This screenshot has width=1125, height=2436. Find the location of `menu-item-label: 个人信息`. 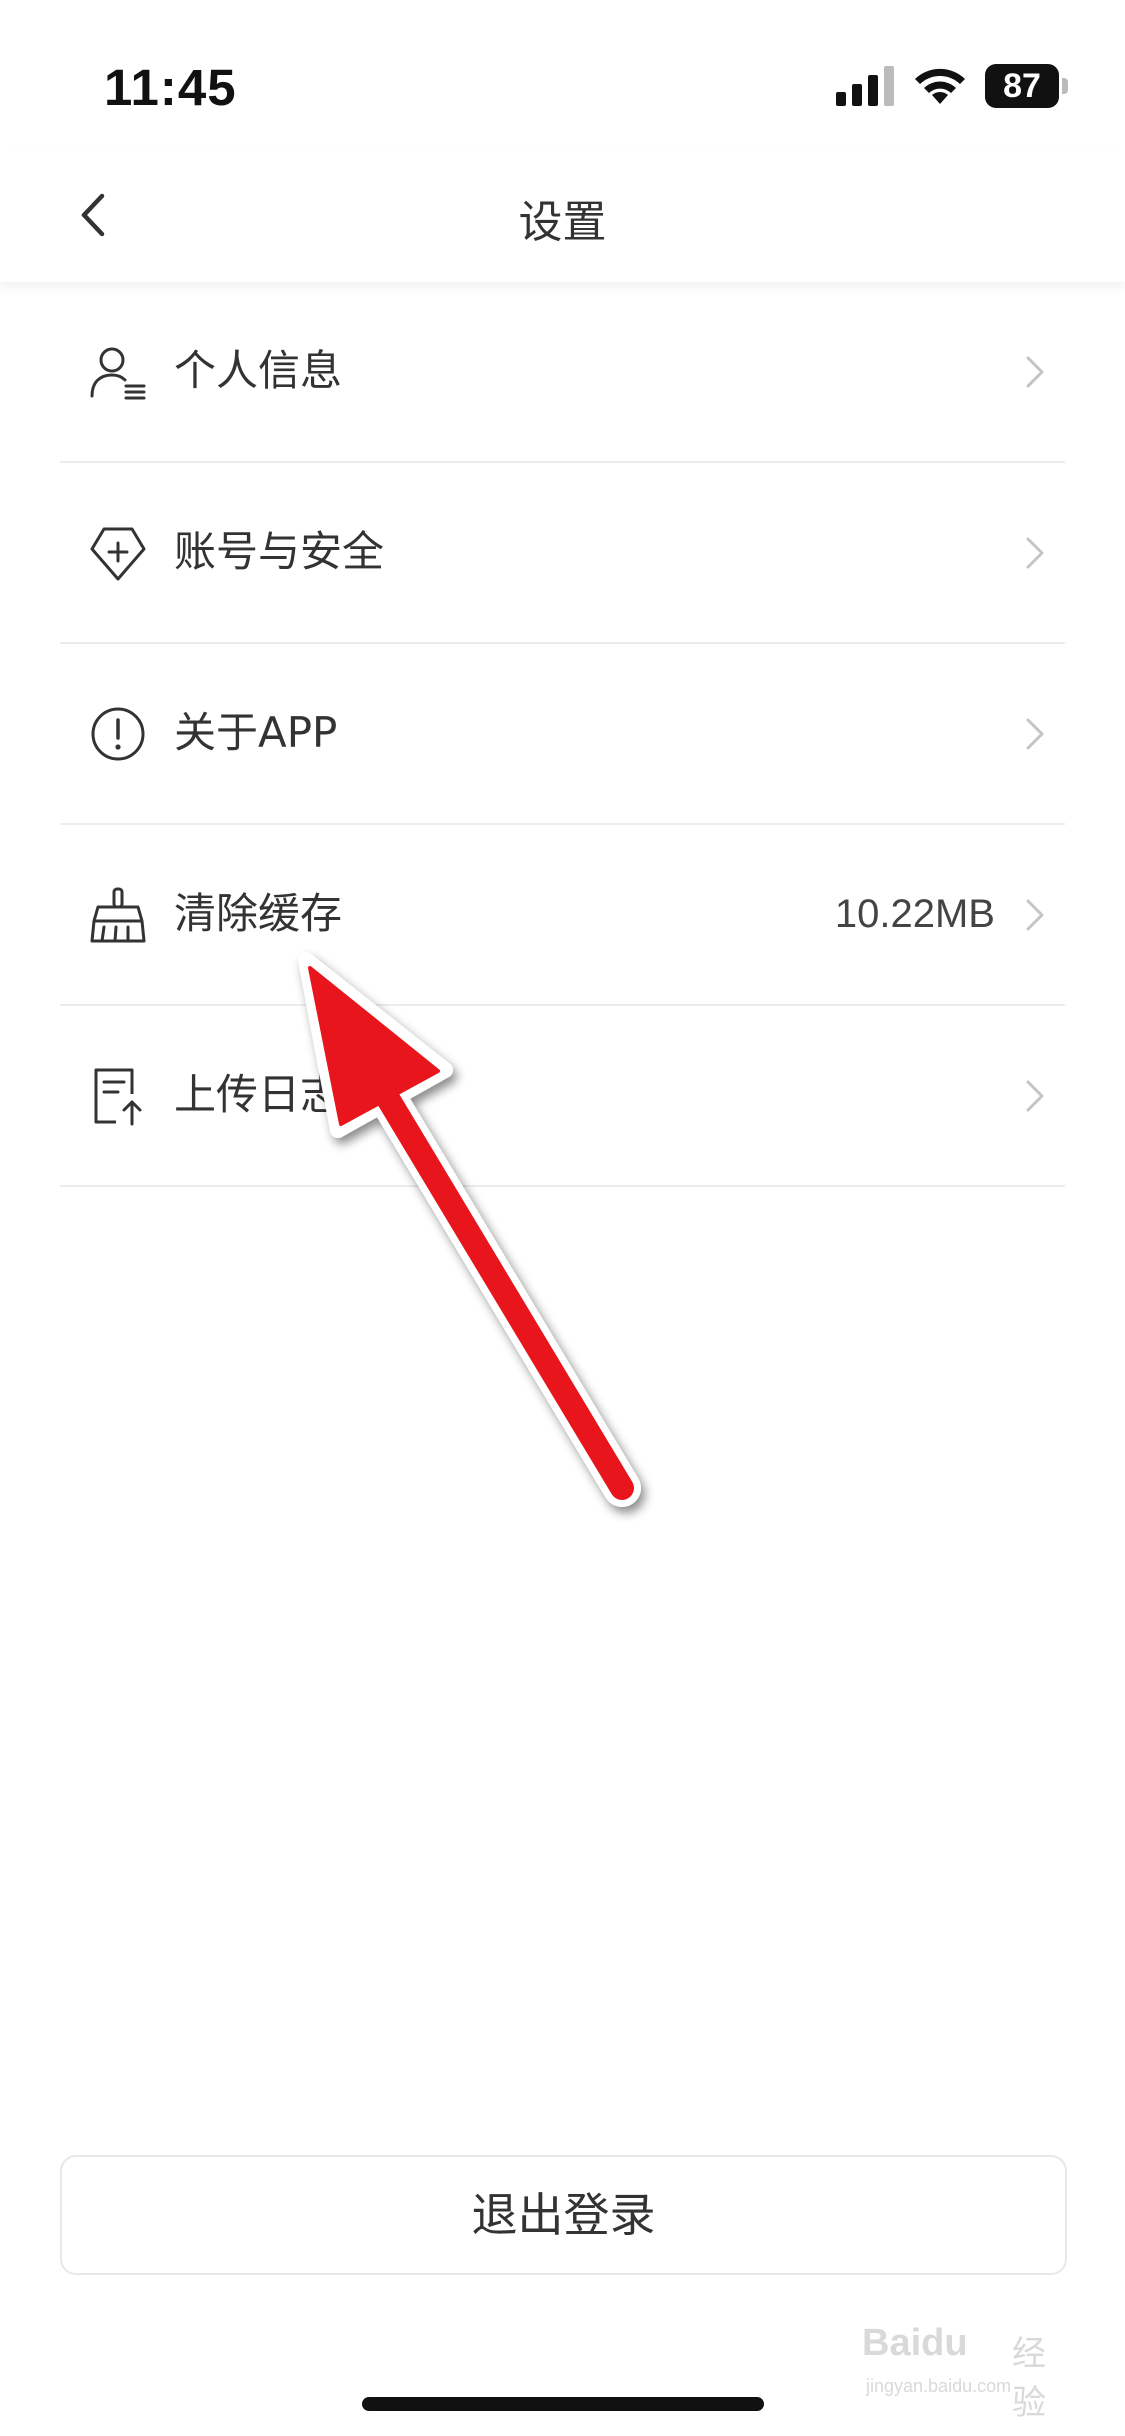

menu-item-label: 个人信息 is located at coordinates (258, 370).